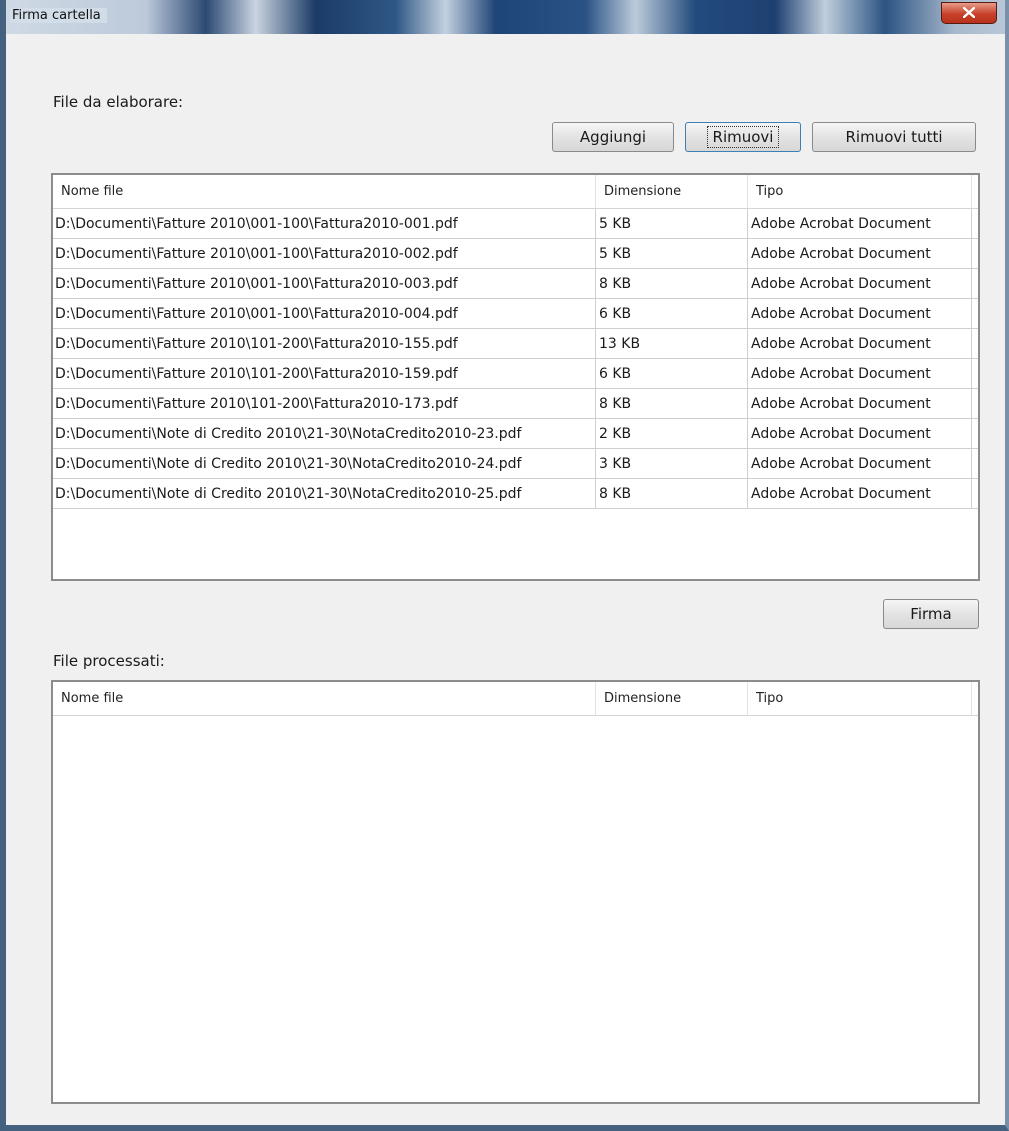 This screenshot has width=1009, height=1131. I want to click on remove-button: Rimuovi, so click(743, 137).